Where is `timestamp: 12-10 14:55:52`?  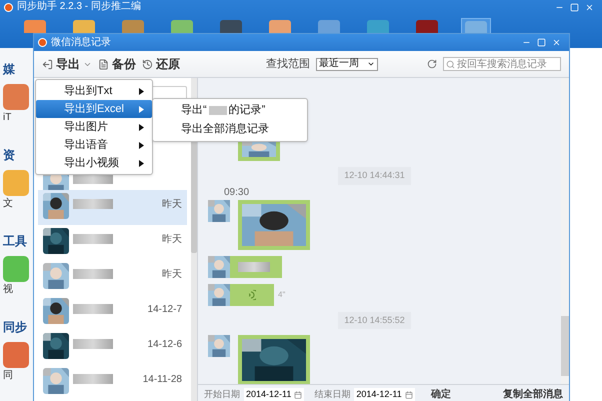 timestamp: 12-10 14:55:52 is located at coordinates (374, 320).